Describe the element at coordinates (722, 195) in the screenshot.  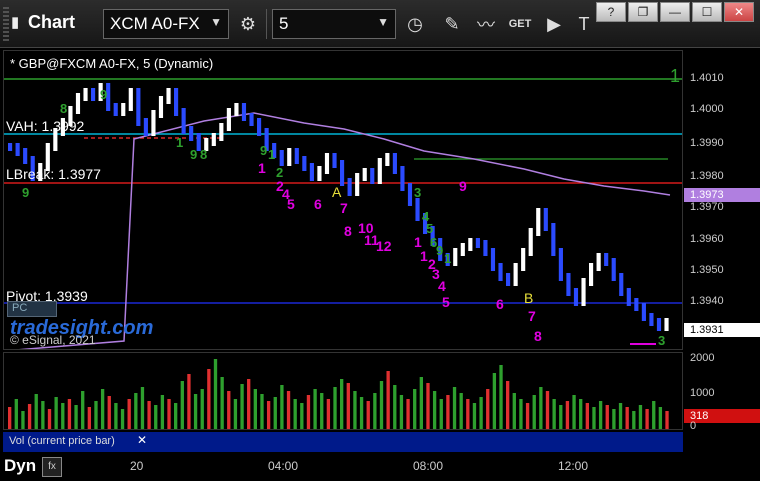
I see `ma-value-badge: 1.3973` at that location.